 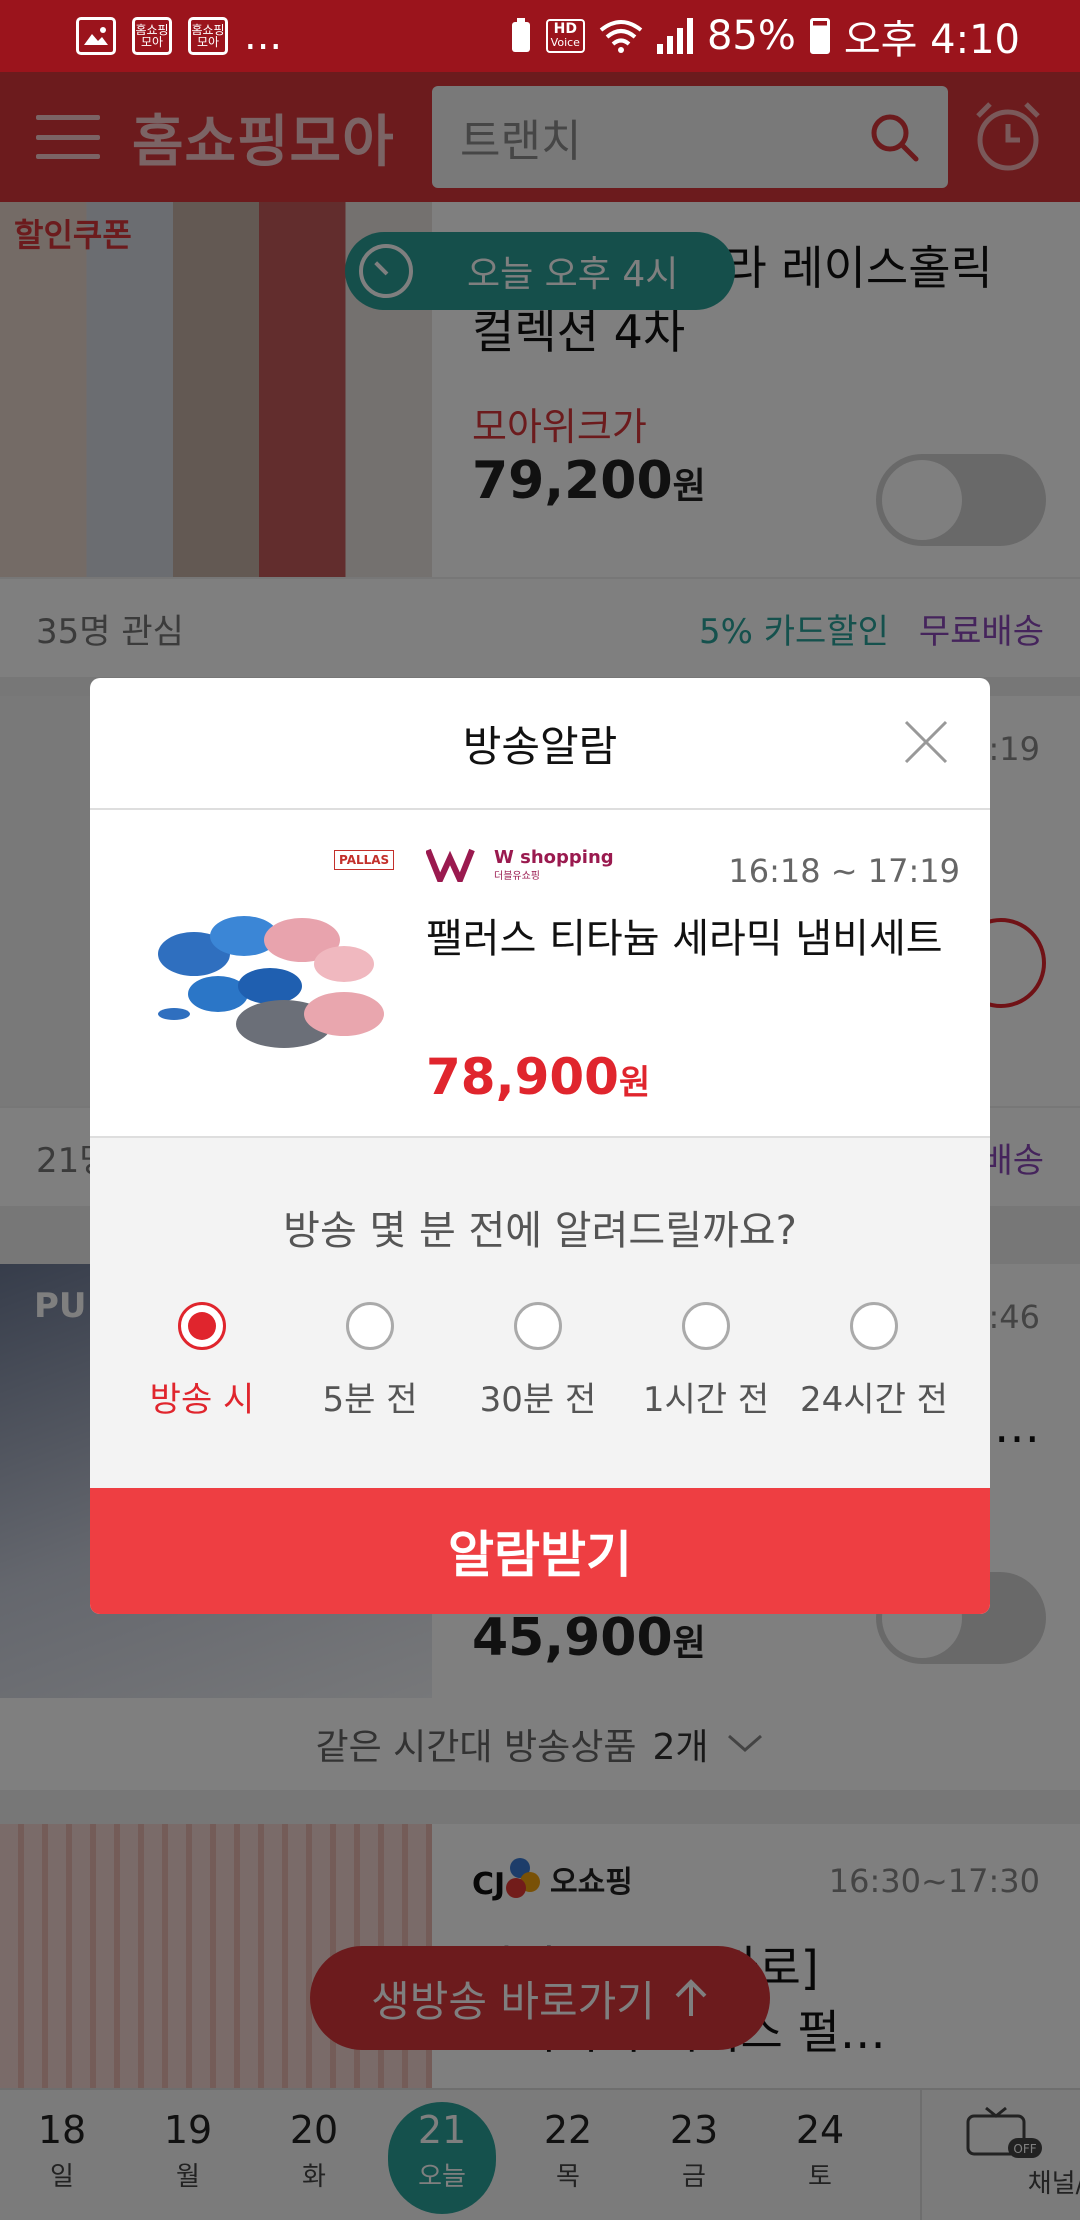 I want to click on battery-icon, so click(x=819, y=36).